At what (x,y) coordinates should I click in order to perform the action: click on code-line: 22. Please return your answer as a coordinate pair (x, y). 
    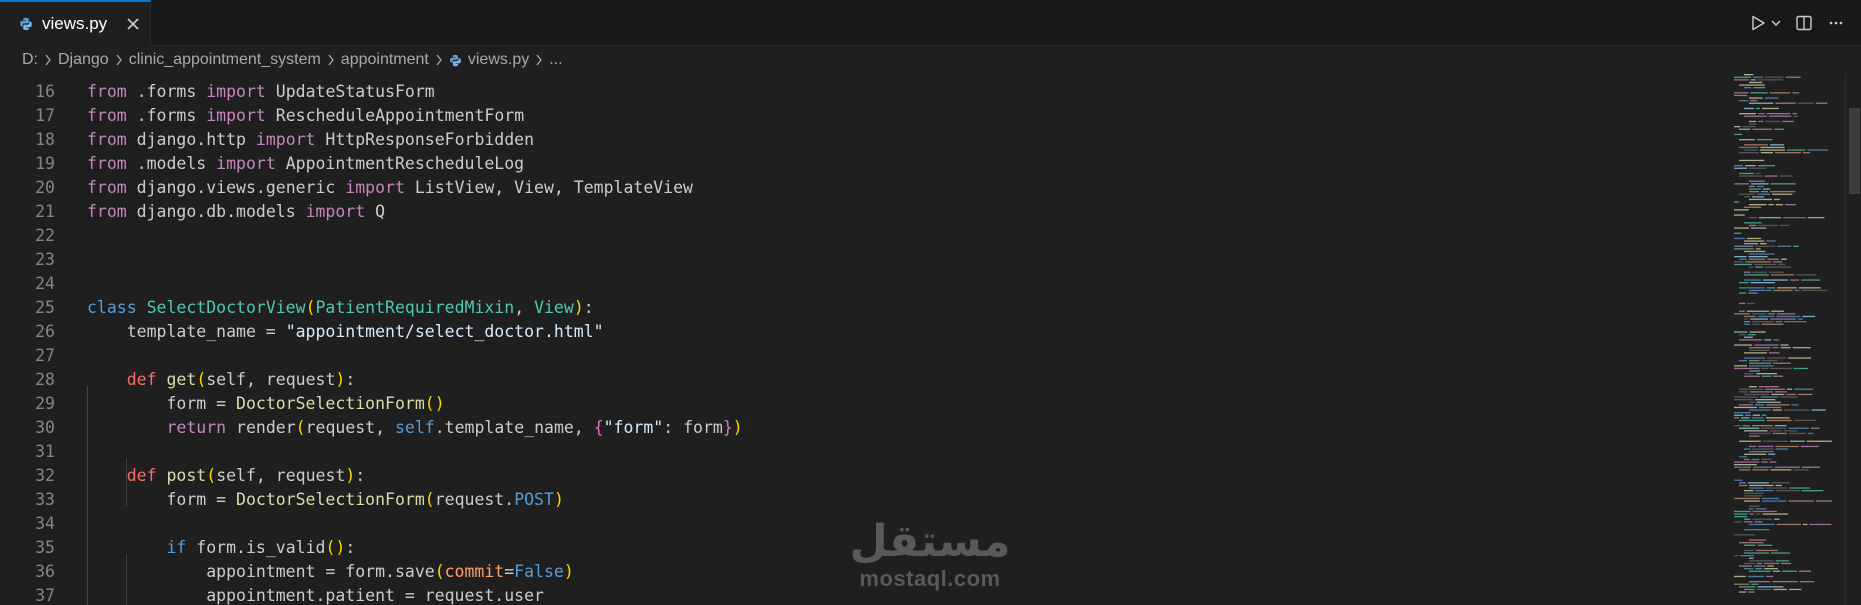
    Looking at the image, I should click on (850, 236).